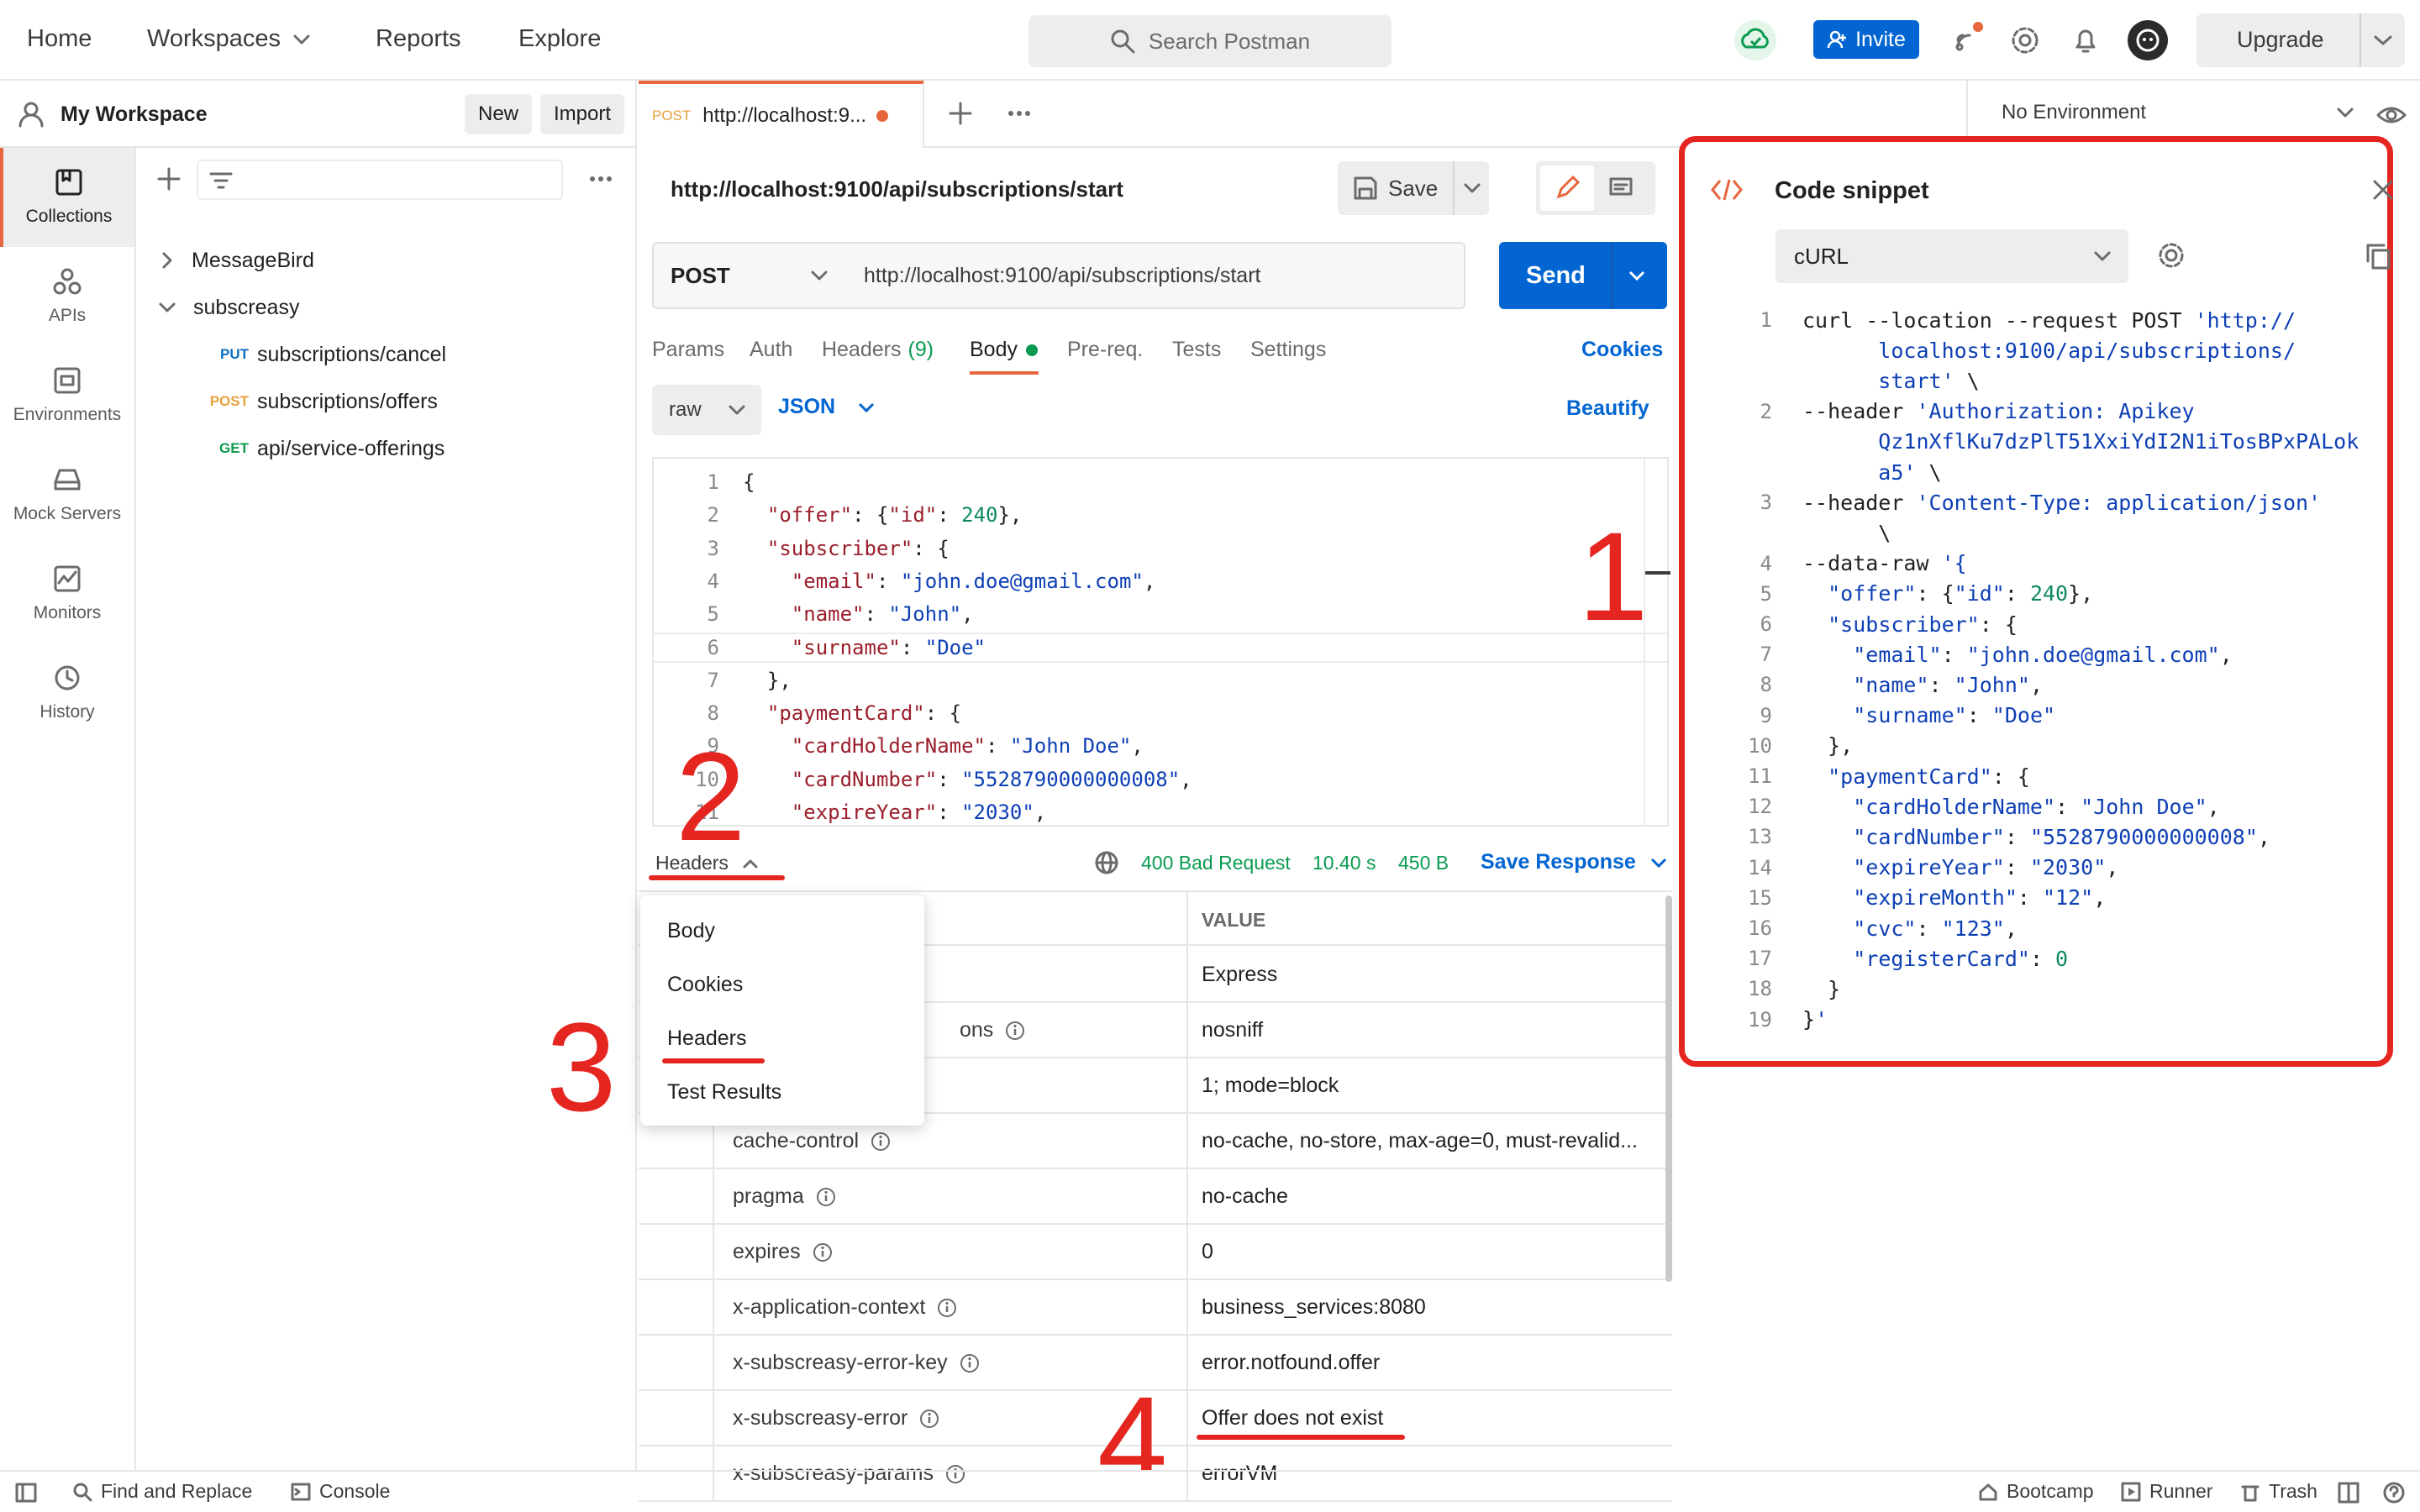 The image size is (2420, 1512). What do you see at coordinates (2166, 1491) in the screenshot?
I see `runner-button: Runner` at bounding box center [2166, 1491].